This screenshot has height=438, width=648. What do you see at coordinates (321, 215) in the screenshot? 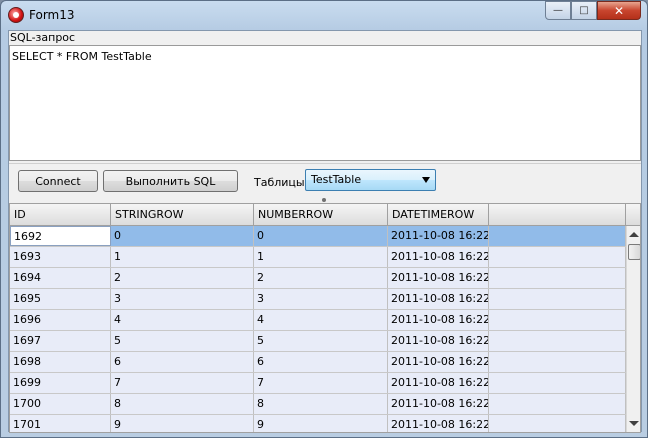
I see `column-header-numberrow: NUMBERROW` at bounding box center [321, 215].